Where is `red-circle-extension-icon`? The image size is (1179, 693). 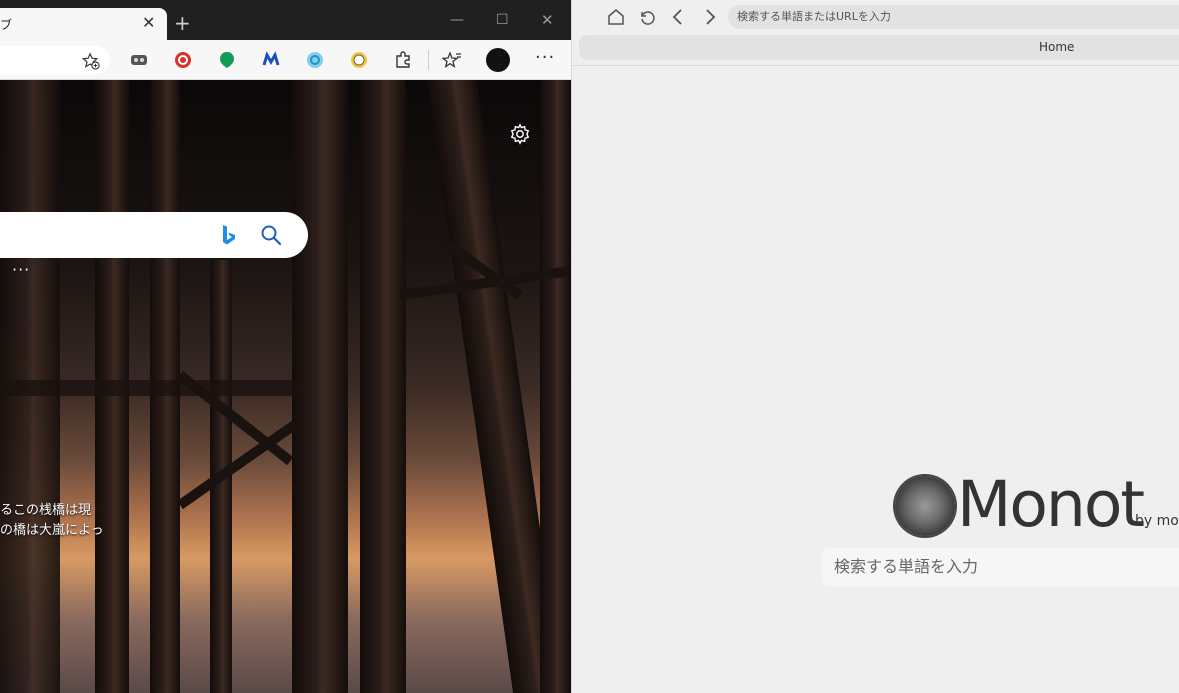 red-circle-extension-icon is located at coordinates (183, 60).